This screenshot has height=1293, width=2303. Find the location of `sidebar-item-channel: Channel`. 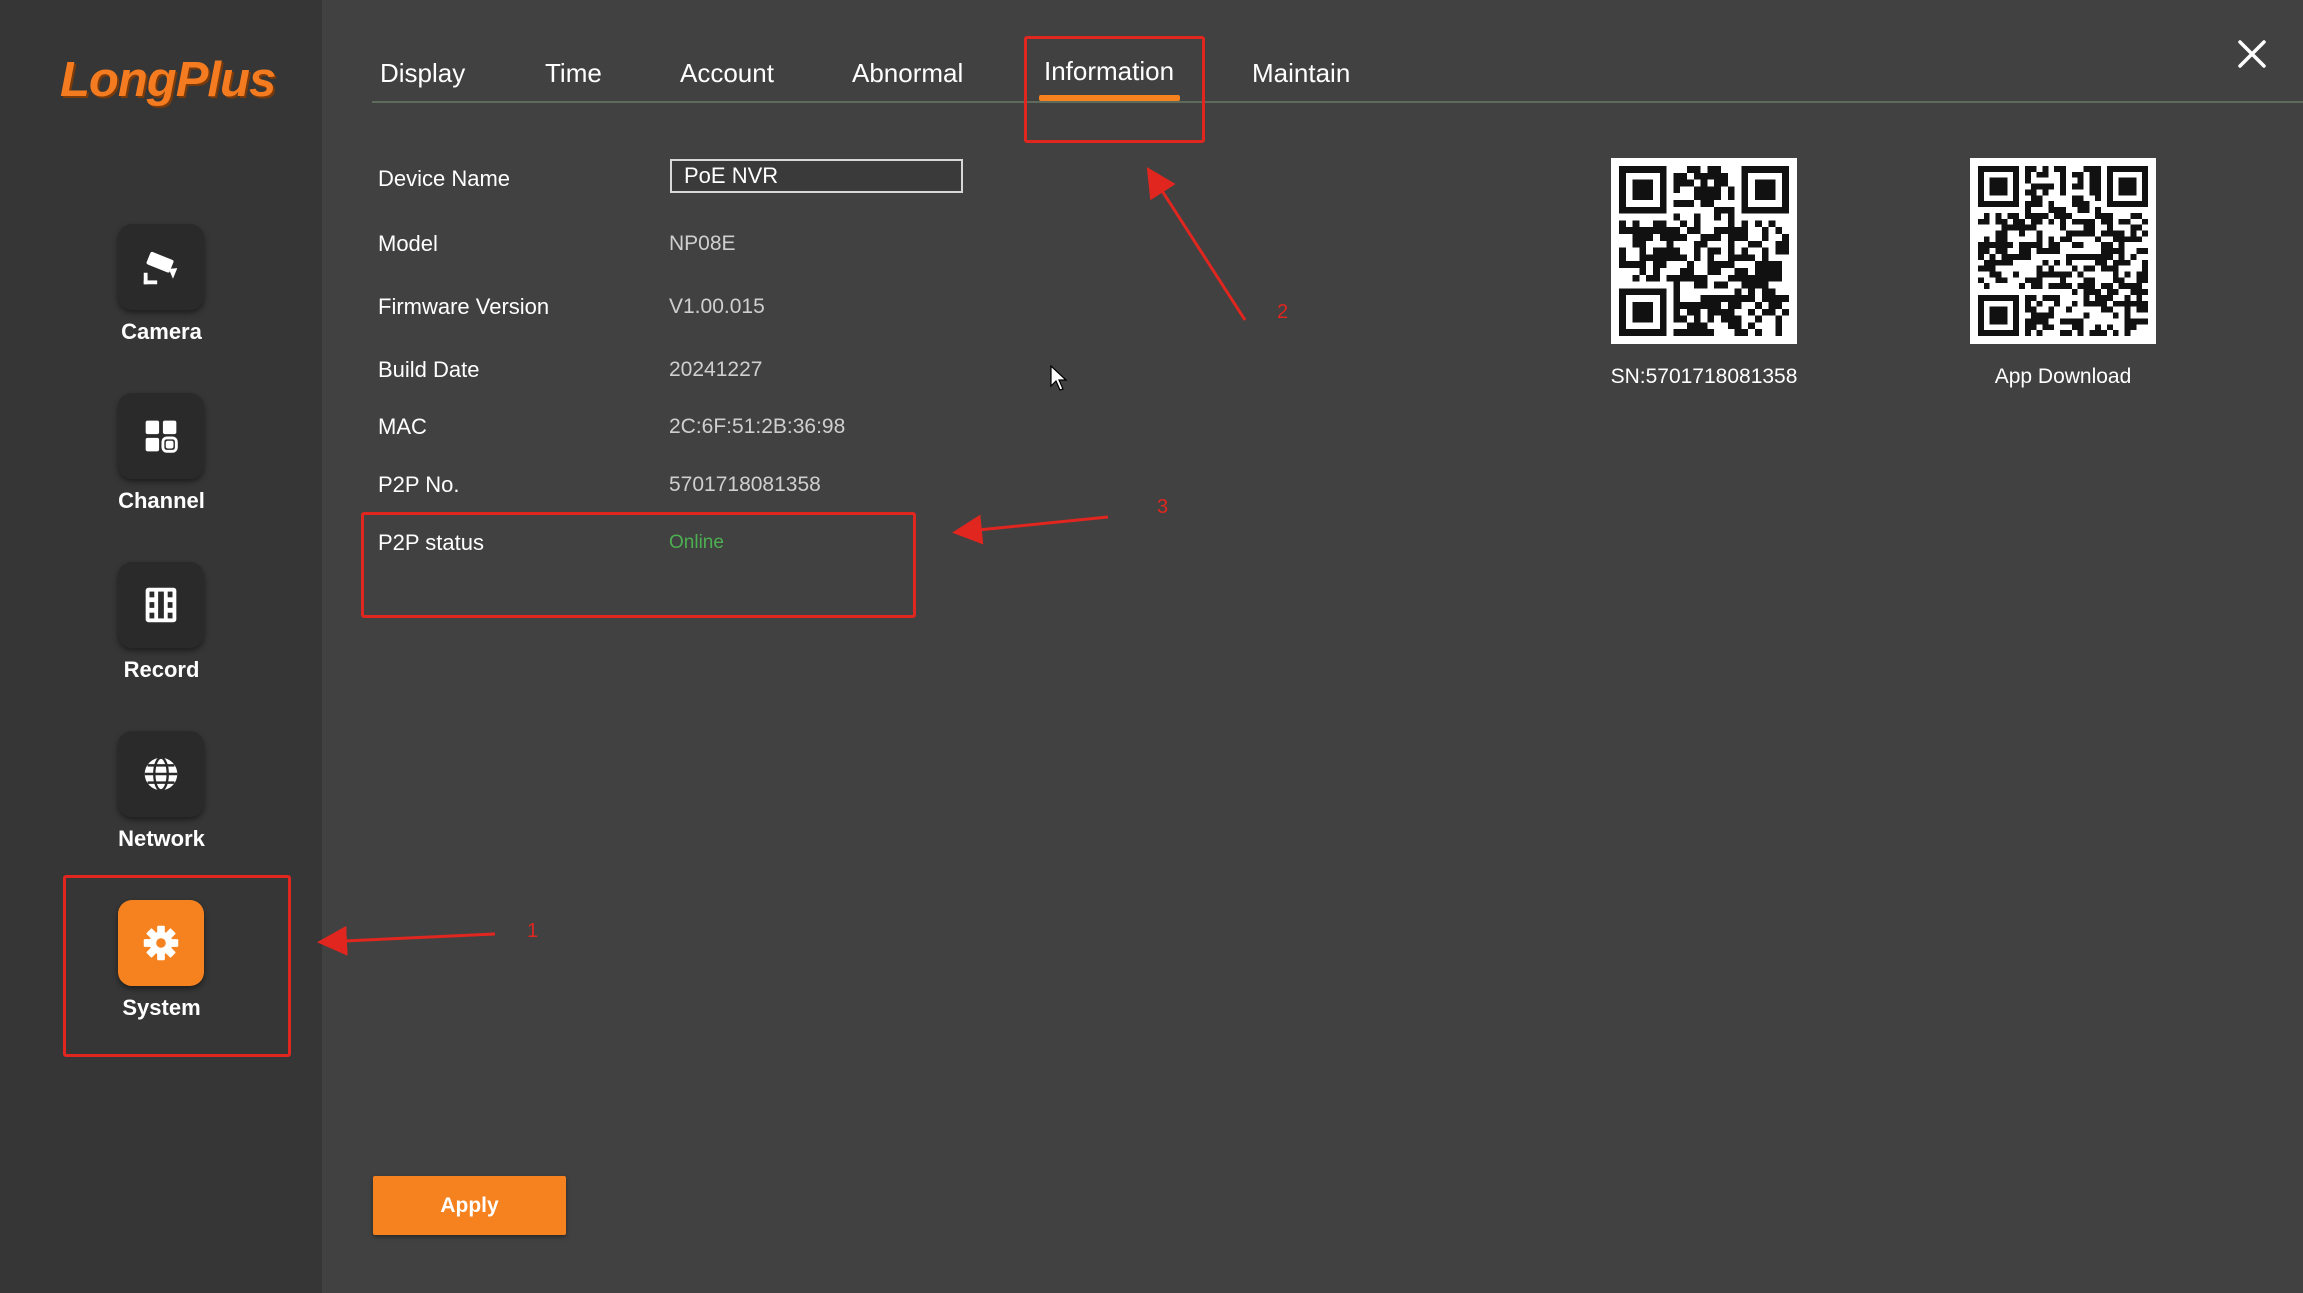

sidebar-item-channel: Channel is located at coordinates (161, 463).